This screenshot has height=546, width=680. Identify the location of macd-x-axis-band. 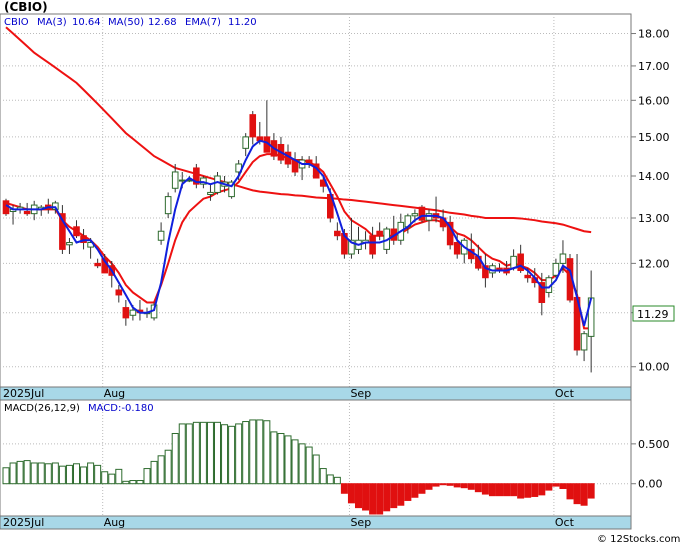
(316, 522).